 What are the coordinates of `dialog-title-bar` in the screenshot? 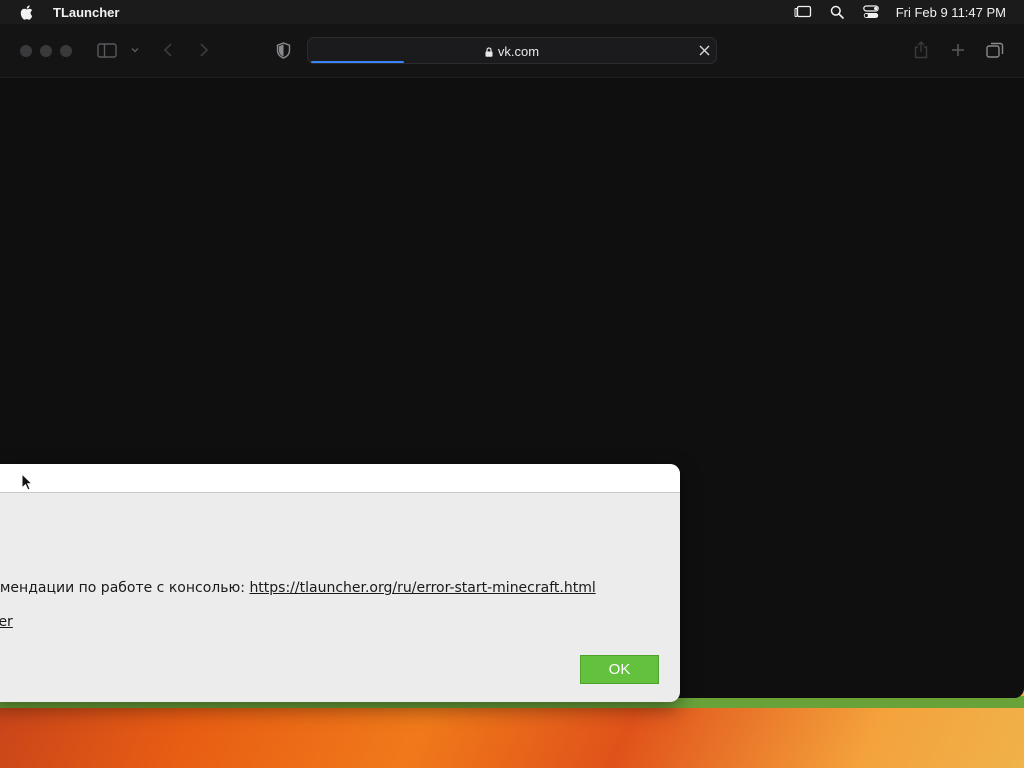 It's located at (340, 478).